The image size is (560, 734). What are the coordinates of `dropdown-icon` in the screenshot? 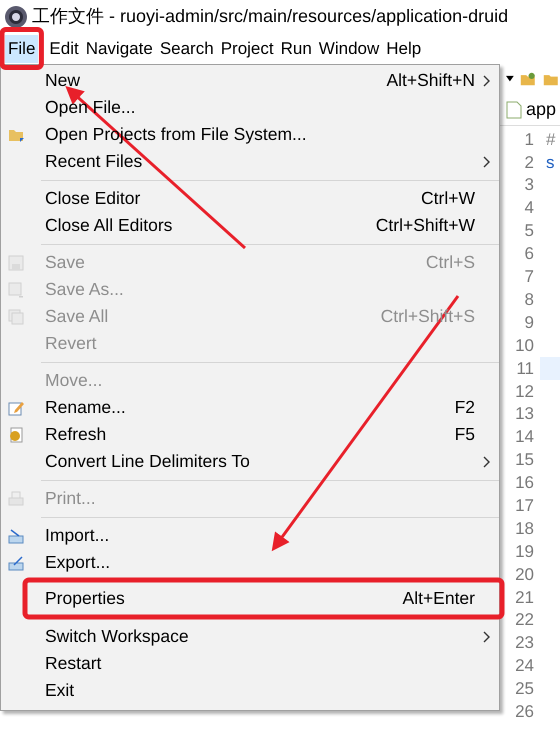 It's located at (510, 79).